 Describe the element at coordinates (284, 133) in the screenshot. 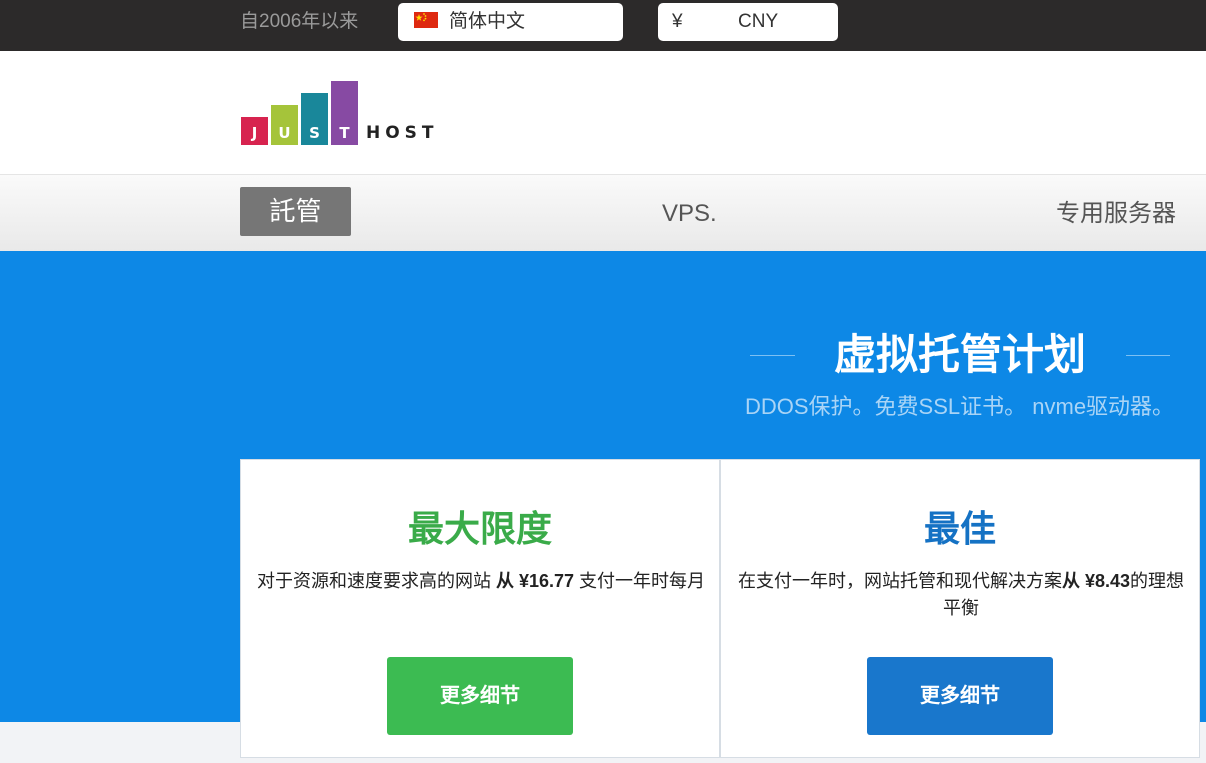

I see `svg-text: U` at that location.